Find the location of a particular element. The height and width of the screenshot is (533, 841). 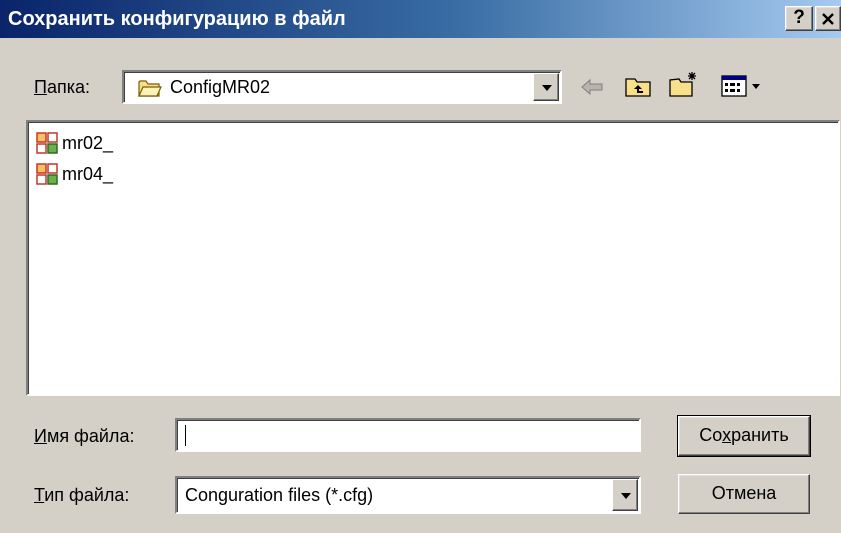

filename-input is located at coordinates (408, 435).